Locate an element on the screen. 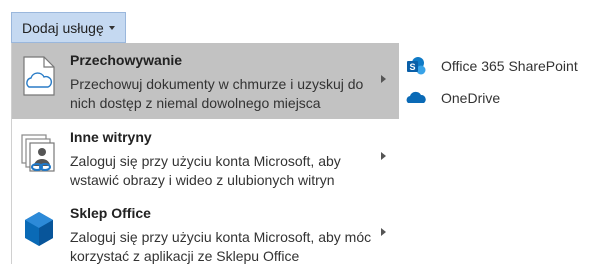 The width and height of the screenshot is (607, 264). submenu-item-onedrive: OneDrive is located at coordinates (499, 98).